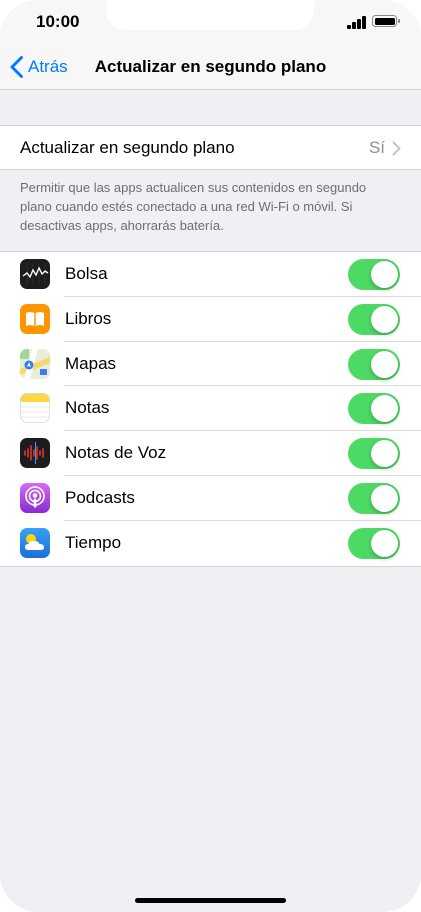 This screenshot has height=912, width=421. I want to click on voice-memos-icon, so click(35, 453).